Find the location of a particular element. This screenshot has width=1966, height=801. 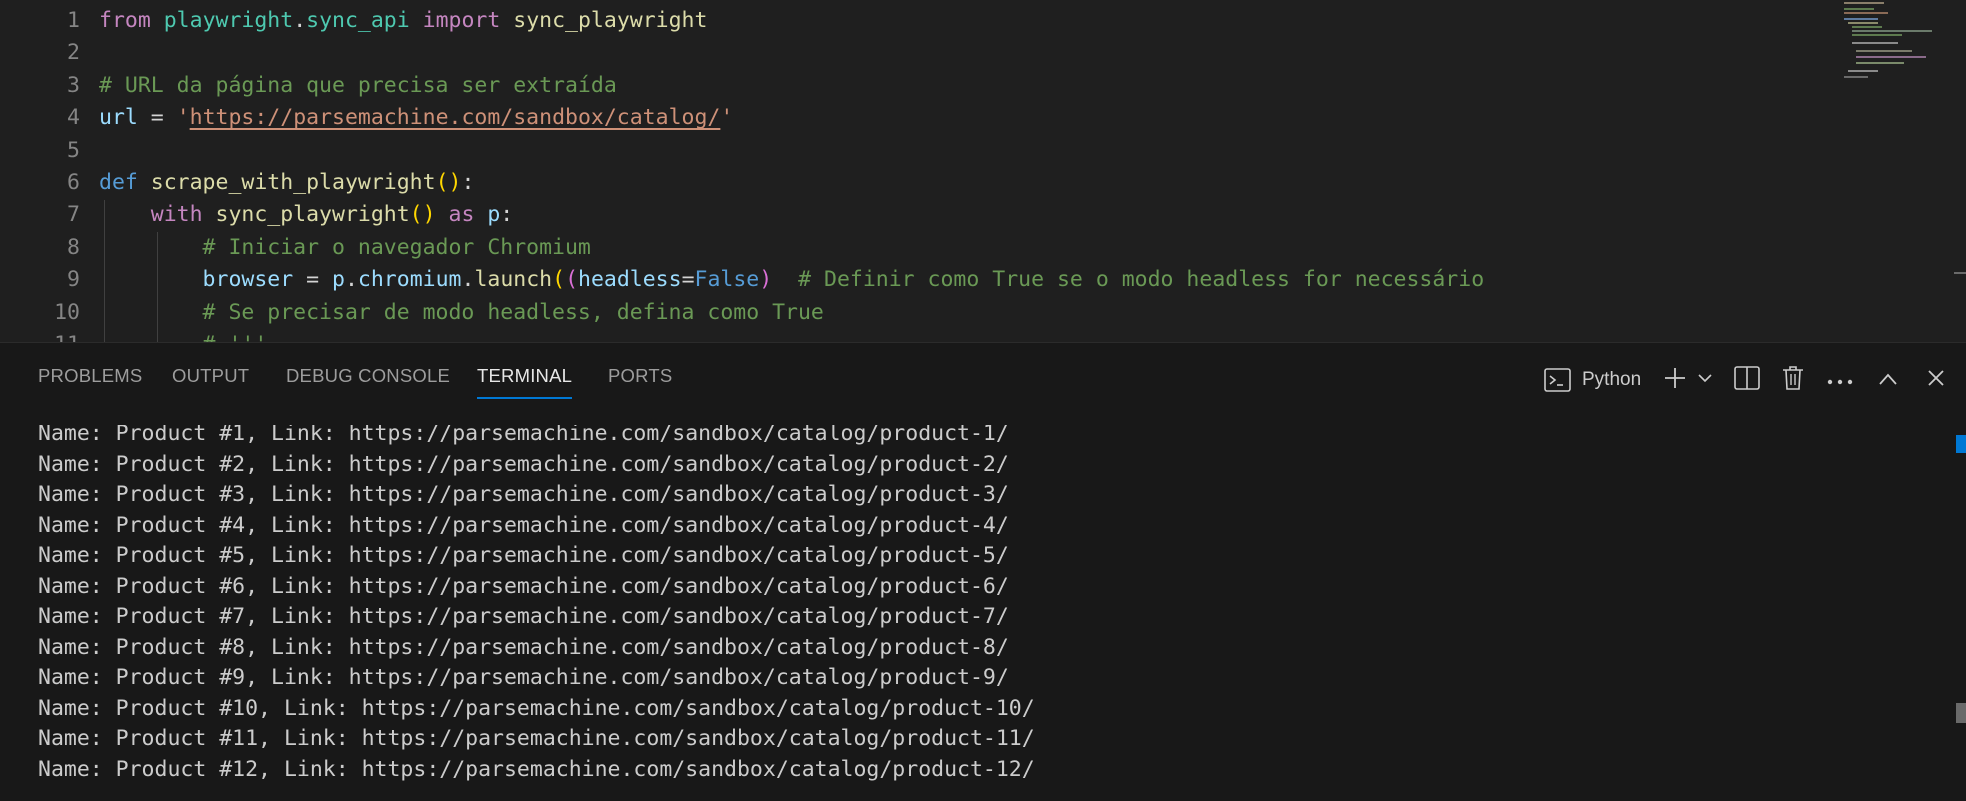

code-text: # URL da página que precisa ser extraída is located at coordinates (358, 86).